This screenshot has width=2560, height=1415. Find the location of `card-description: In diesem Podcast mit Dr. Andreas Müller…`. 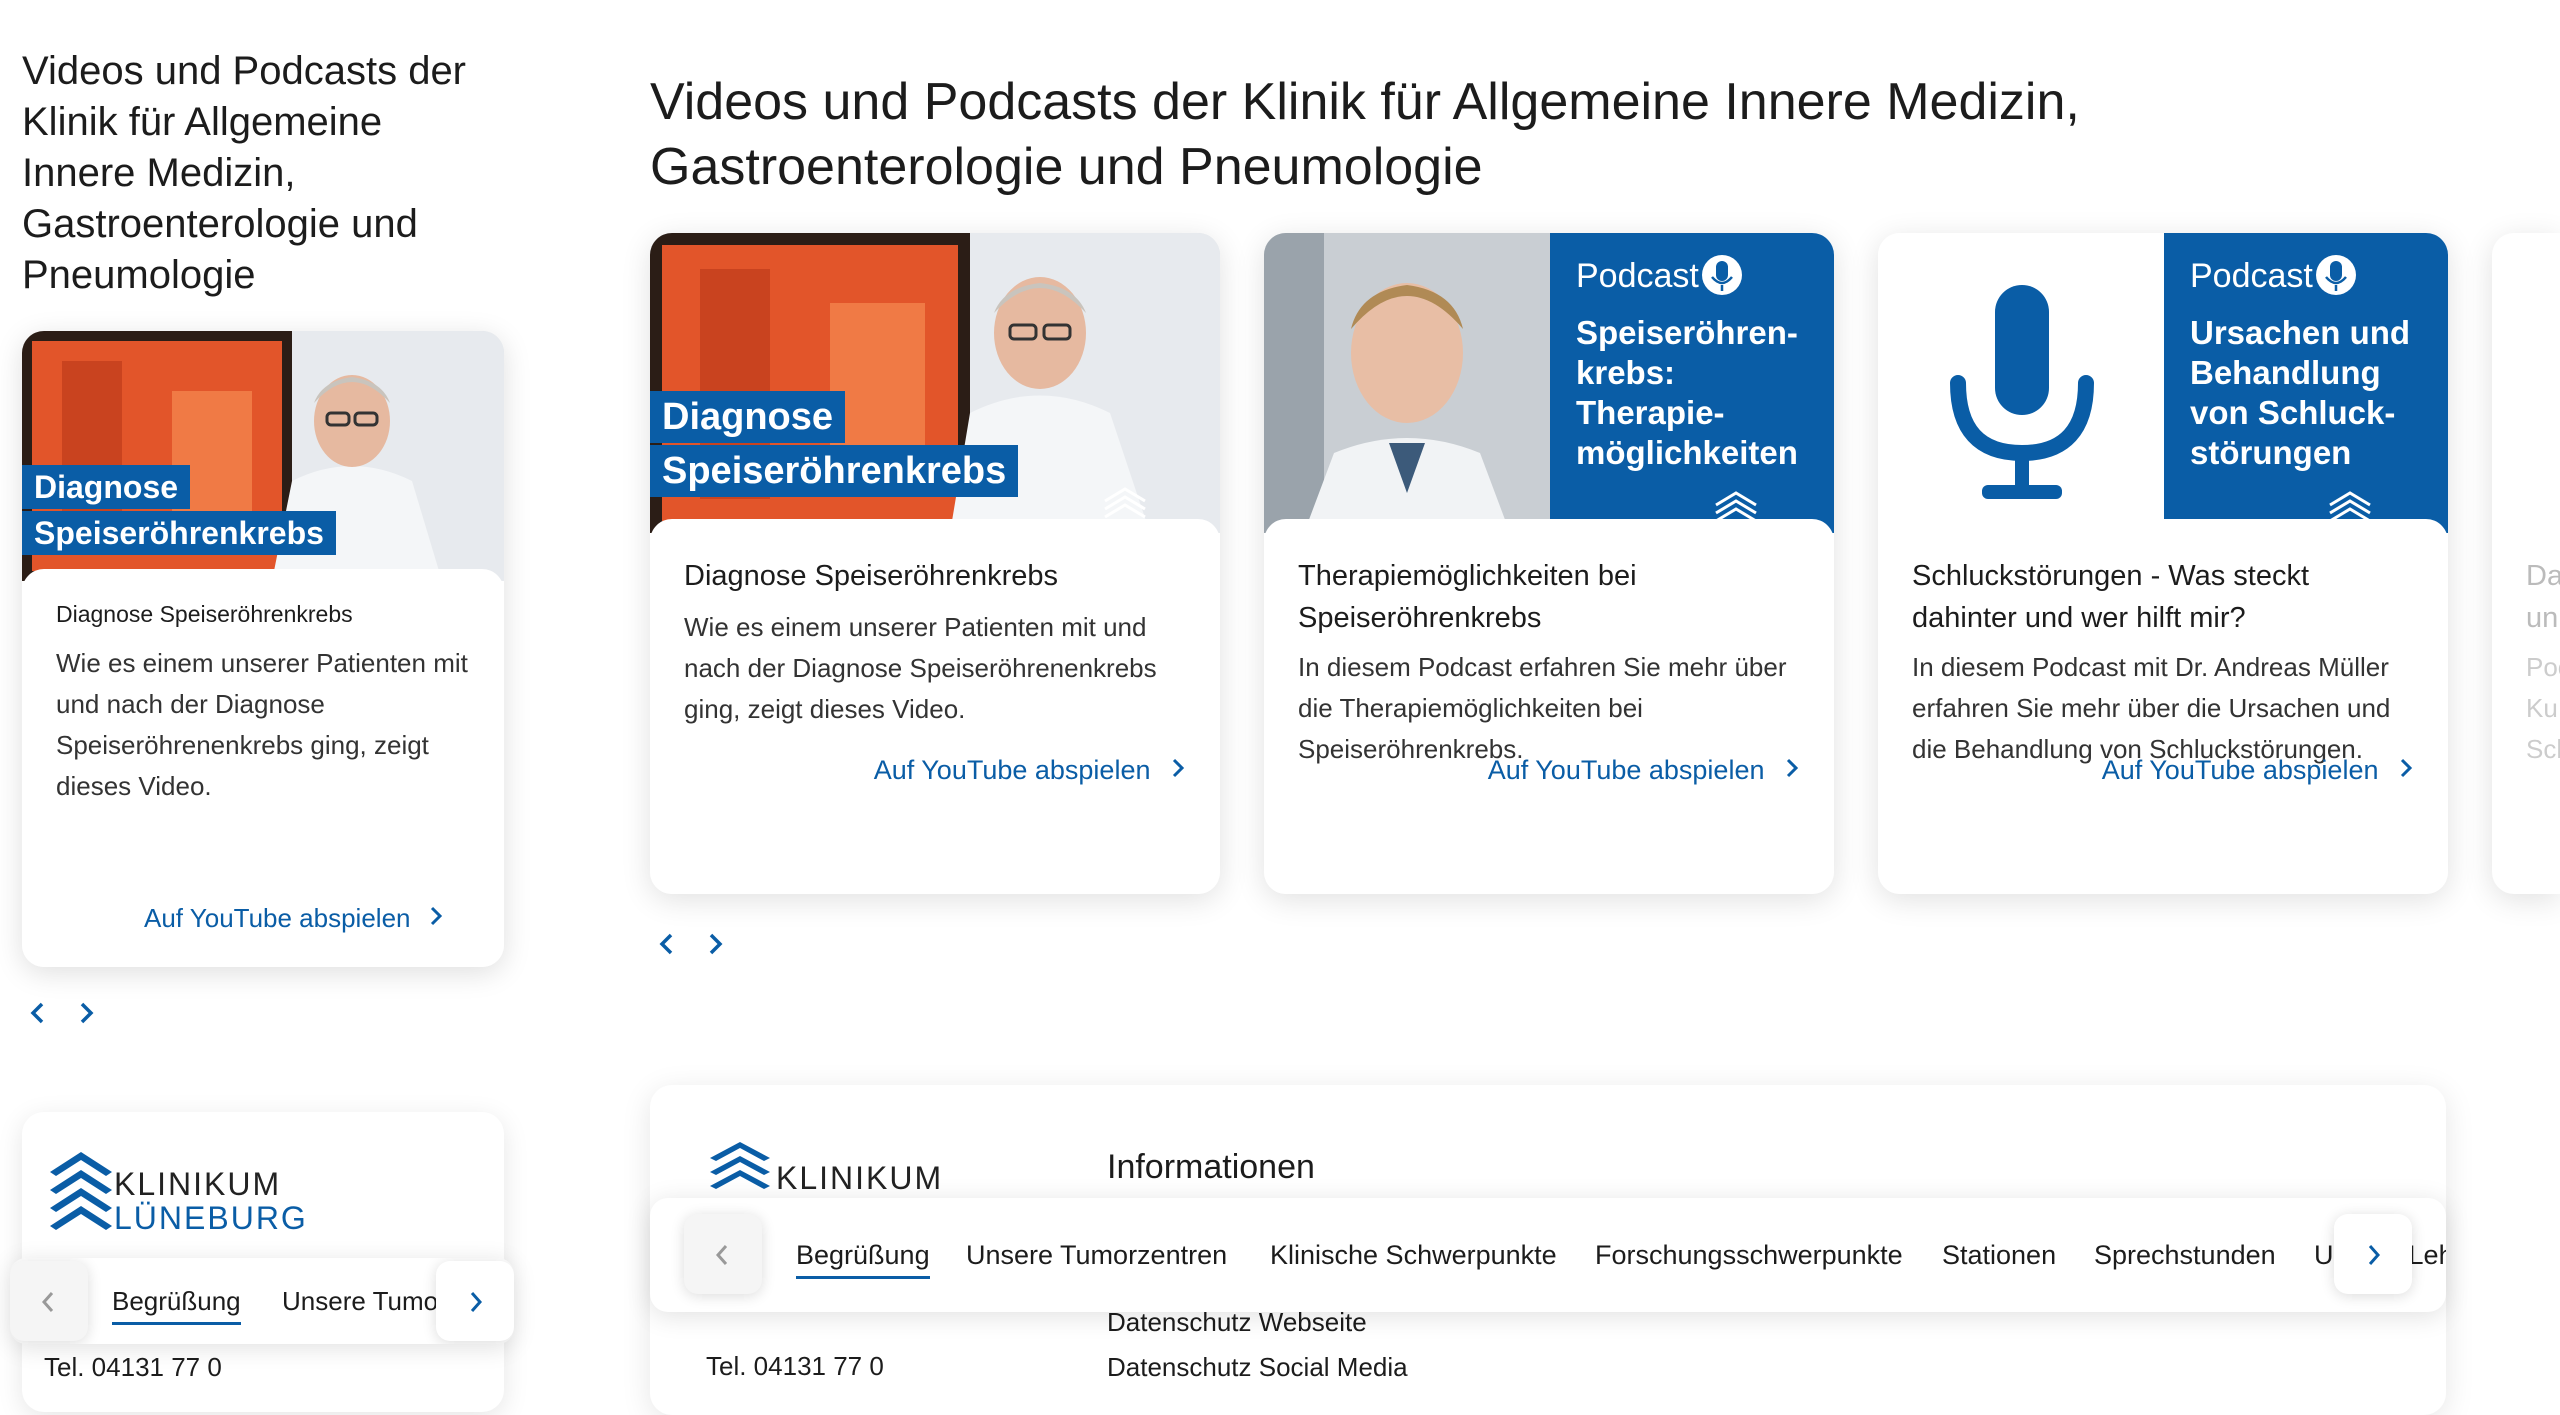

card-description: In diesem Podcast mit Dr. Andreas Müller… is located at coordinates (2151, 708).